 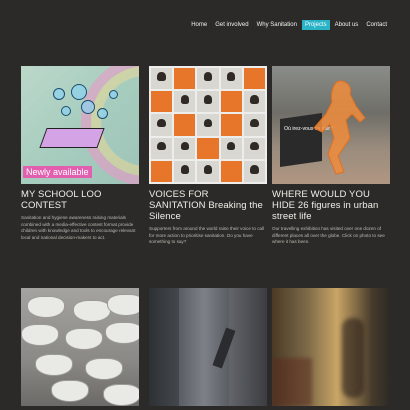 I want to click on project-card-toilets, so click(x=80, y=347).